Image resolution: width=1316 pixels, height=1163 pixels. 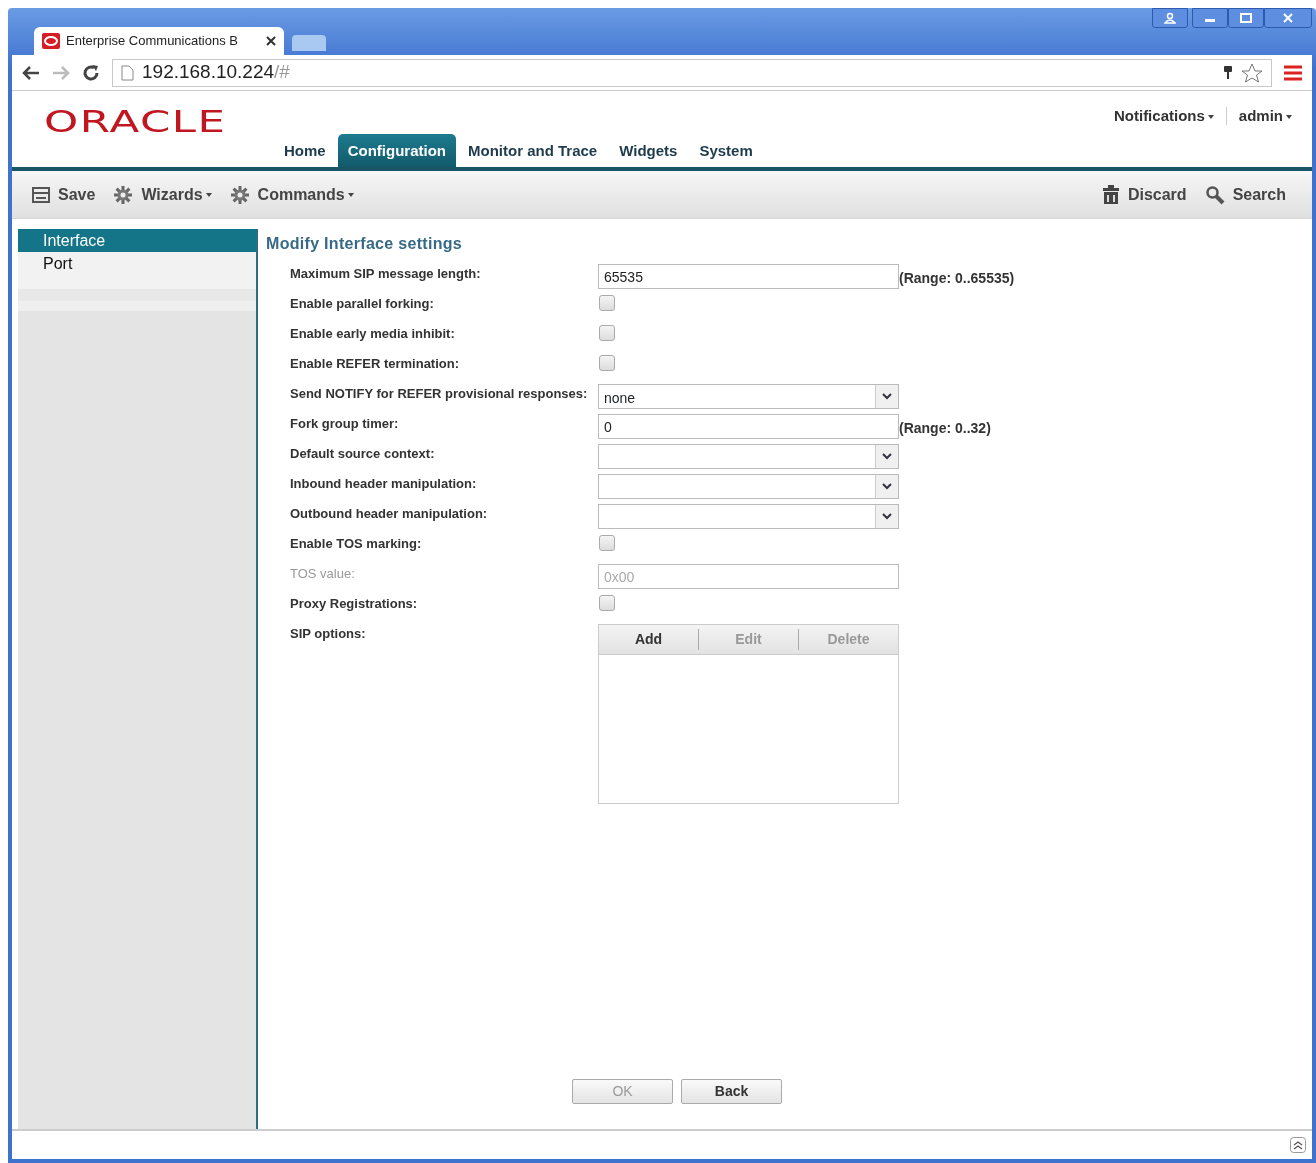 What do you see at coordinates (396, 150) in the screenshot?
I see `nav-tab: Configuration` at bounding box center [396, 150].